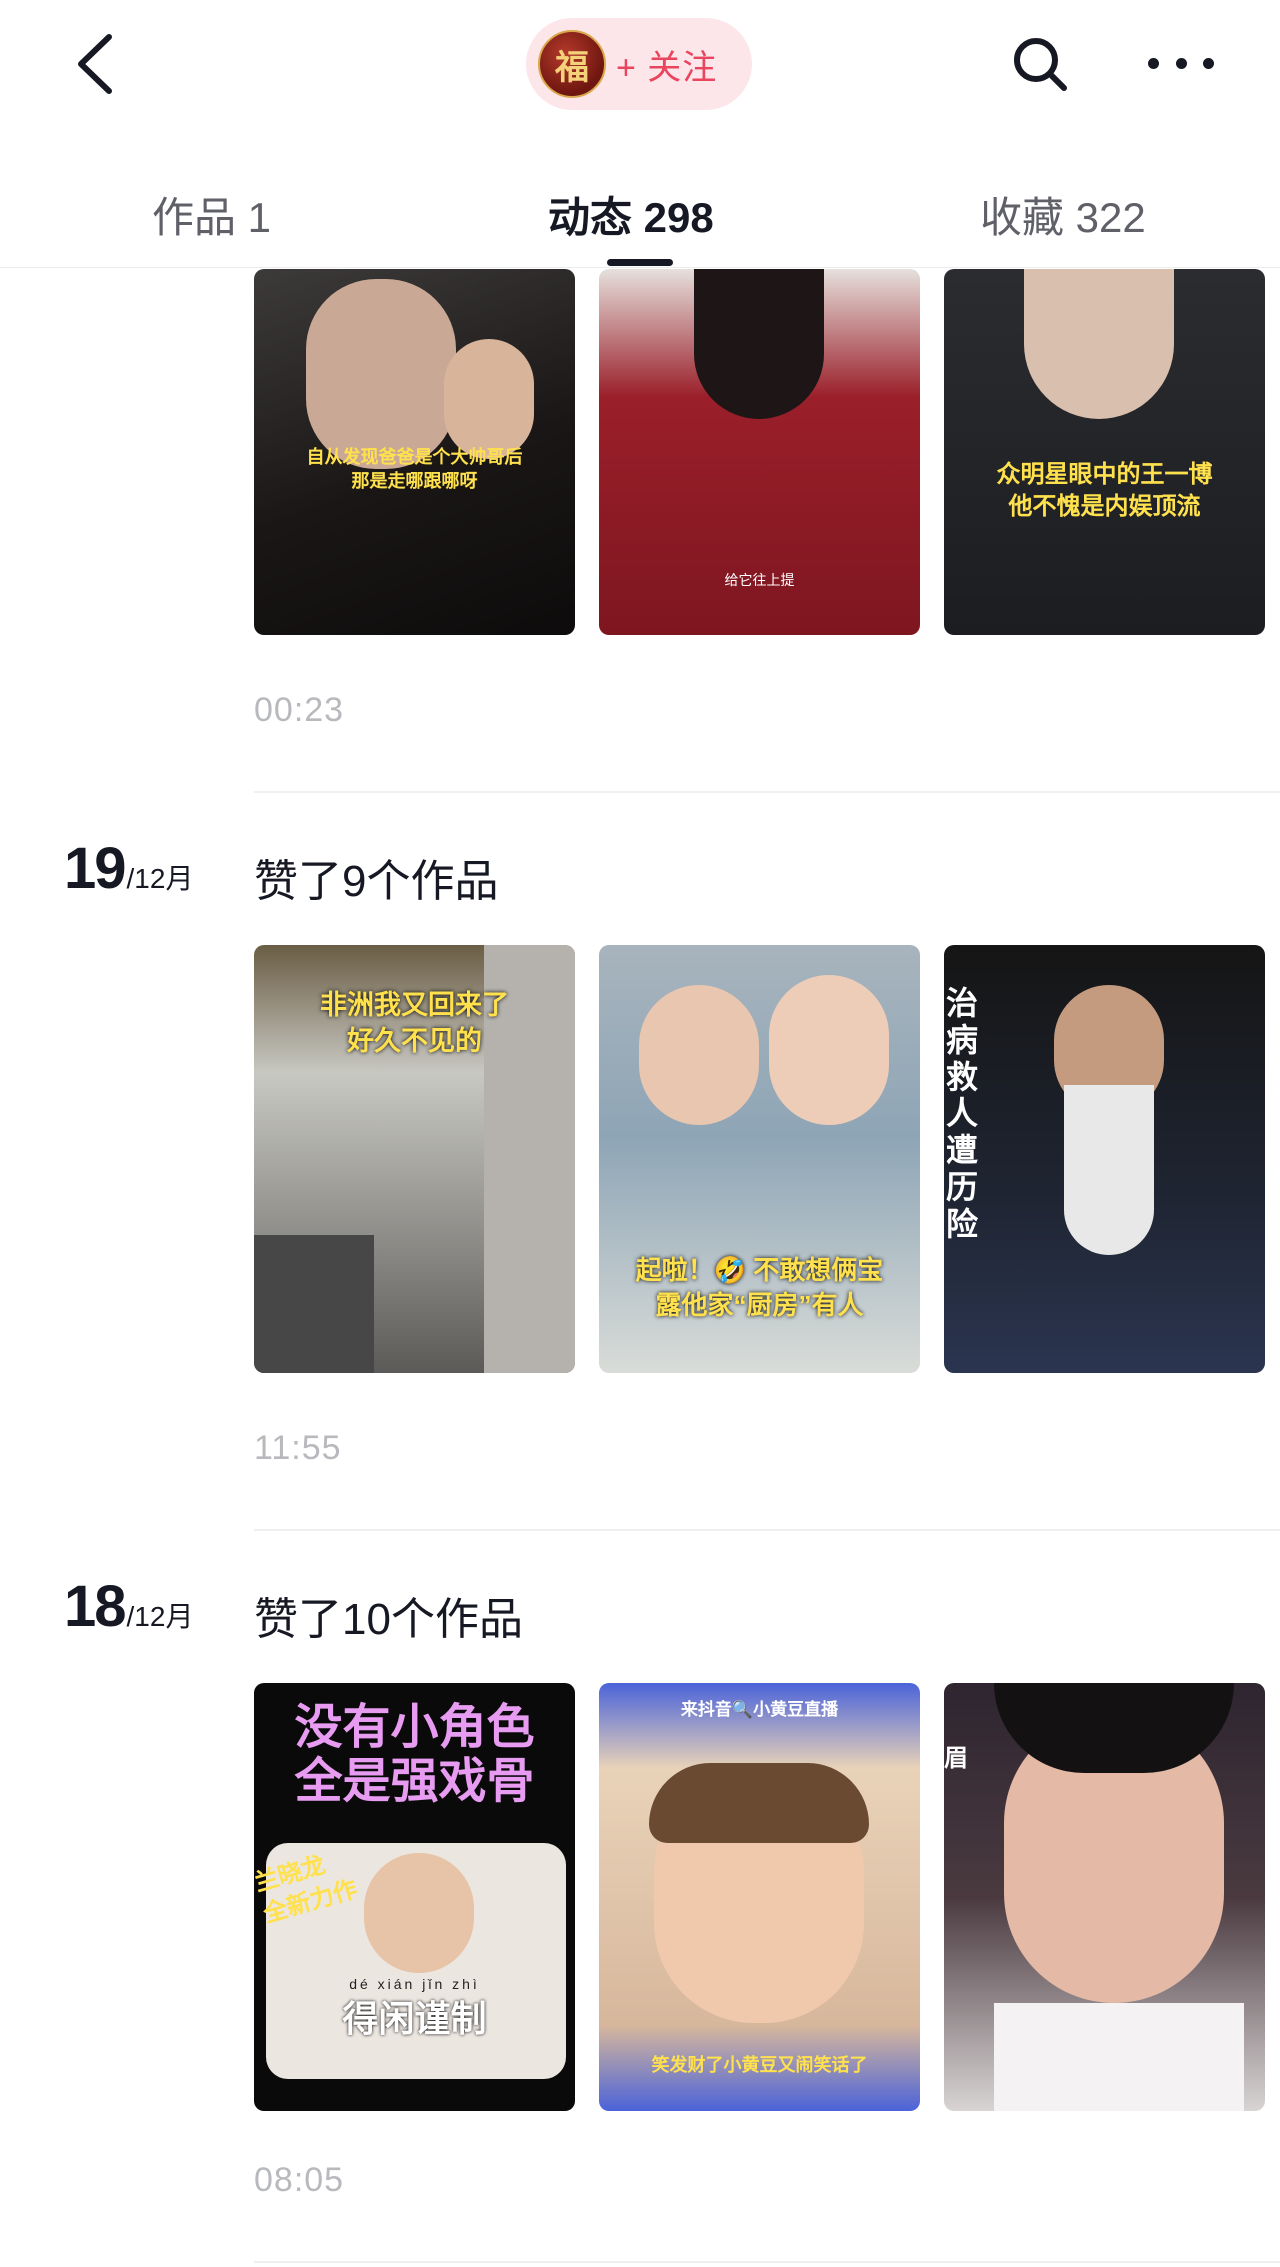  What do you see at coordinates (759, 2065) in the screenshot?
I see `thumbnail-bottom-caption: 笑发财了小黄豆又闹笑话了` at bounding box center [759, 2065].